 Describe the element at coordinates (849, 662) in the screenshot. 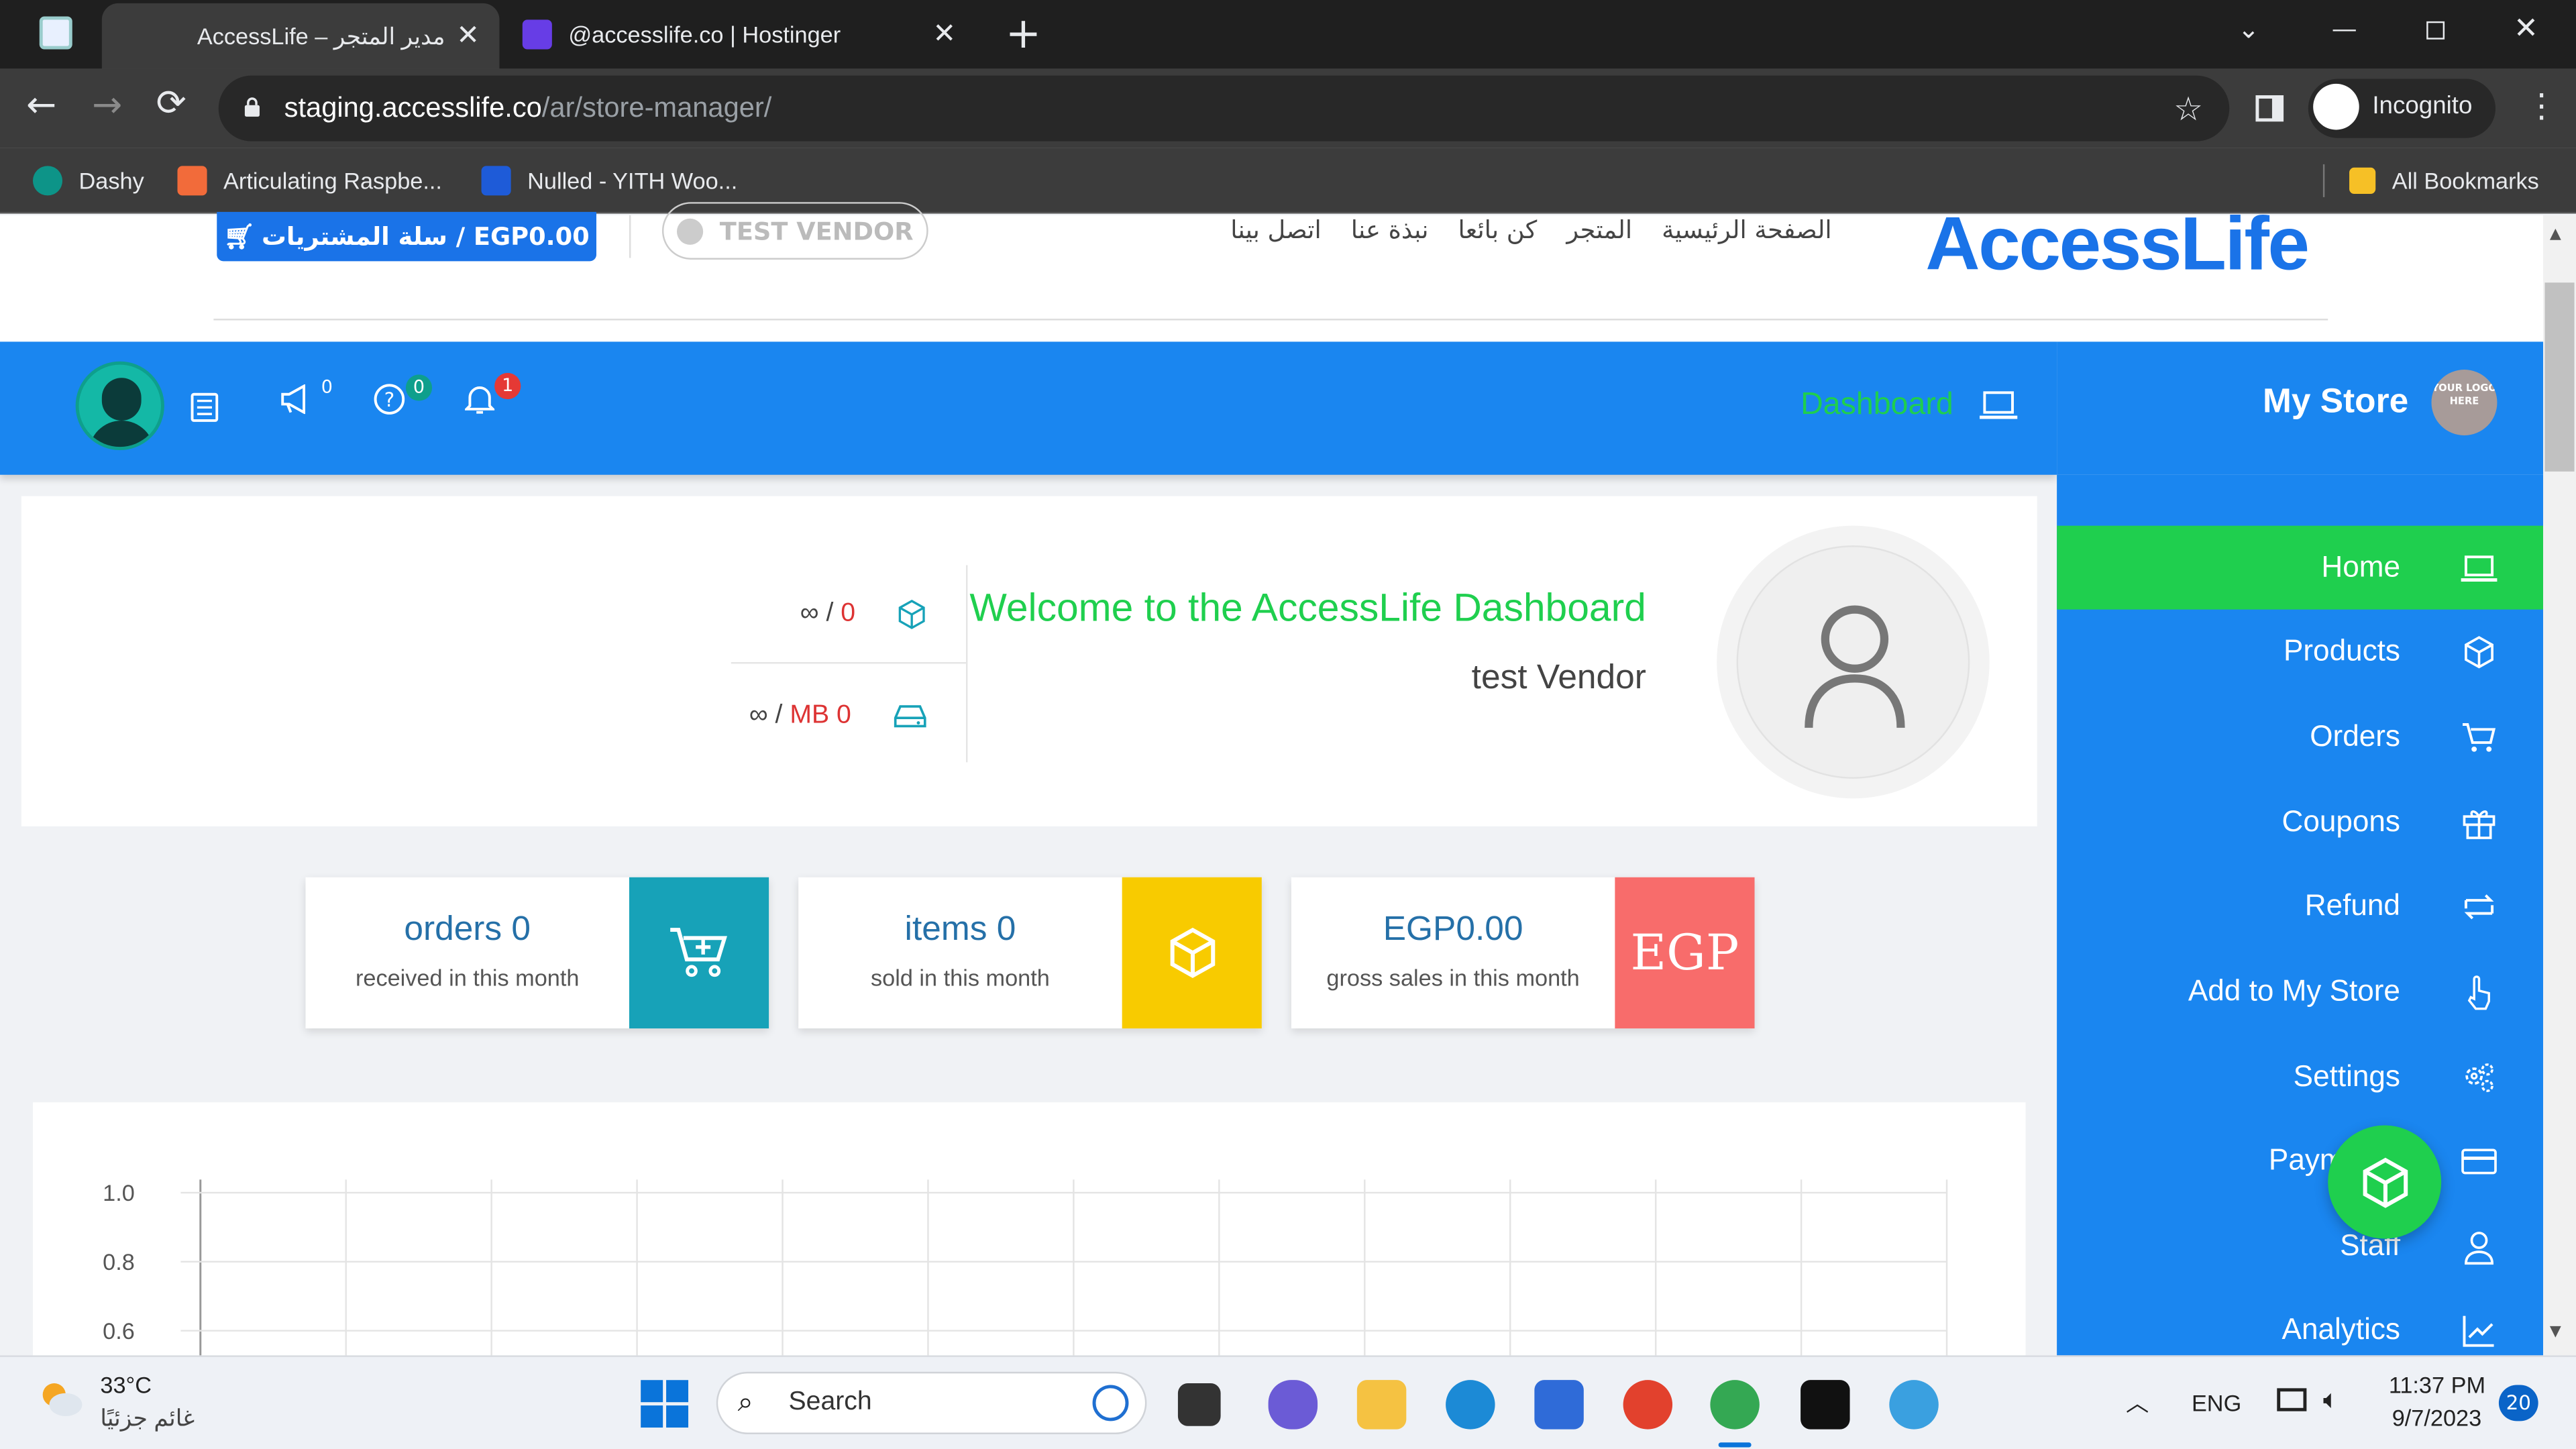

I see `stats-divider-horizontal` at that location.